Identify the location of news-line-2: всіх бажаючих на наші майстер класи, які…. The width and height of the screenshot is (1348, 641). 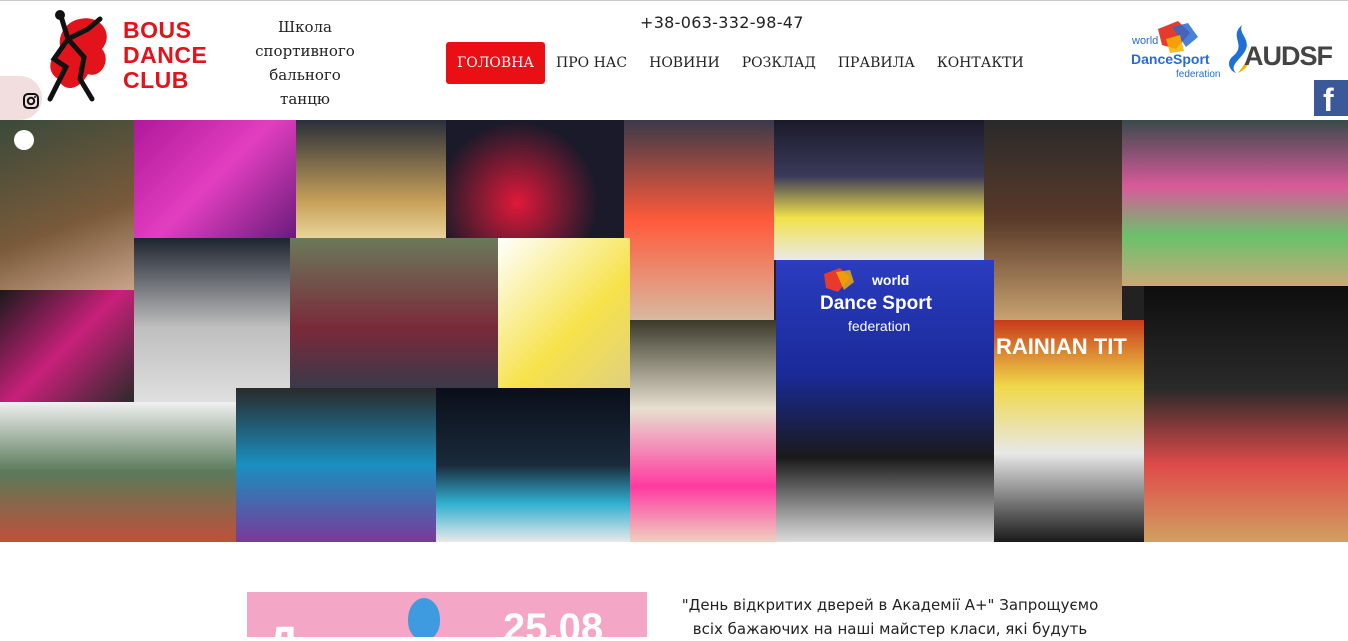
(890, 629).